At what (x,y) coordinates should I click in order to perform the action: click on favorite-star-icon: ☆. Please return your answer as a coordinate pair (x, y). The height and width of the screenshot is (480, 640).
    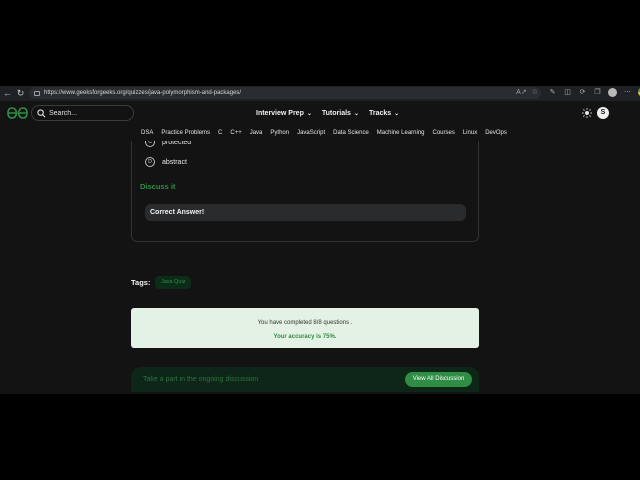
    Looking at the image, I should click on (535, 92).